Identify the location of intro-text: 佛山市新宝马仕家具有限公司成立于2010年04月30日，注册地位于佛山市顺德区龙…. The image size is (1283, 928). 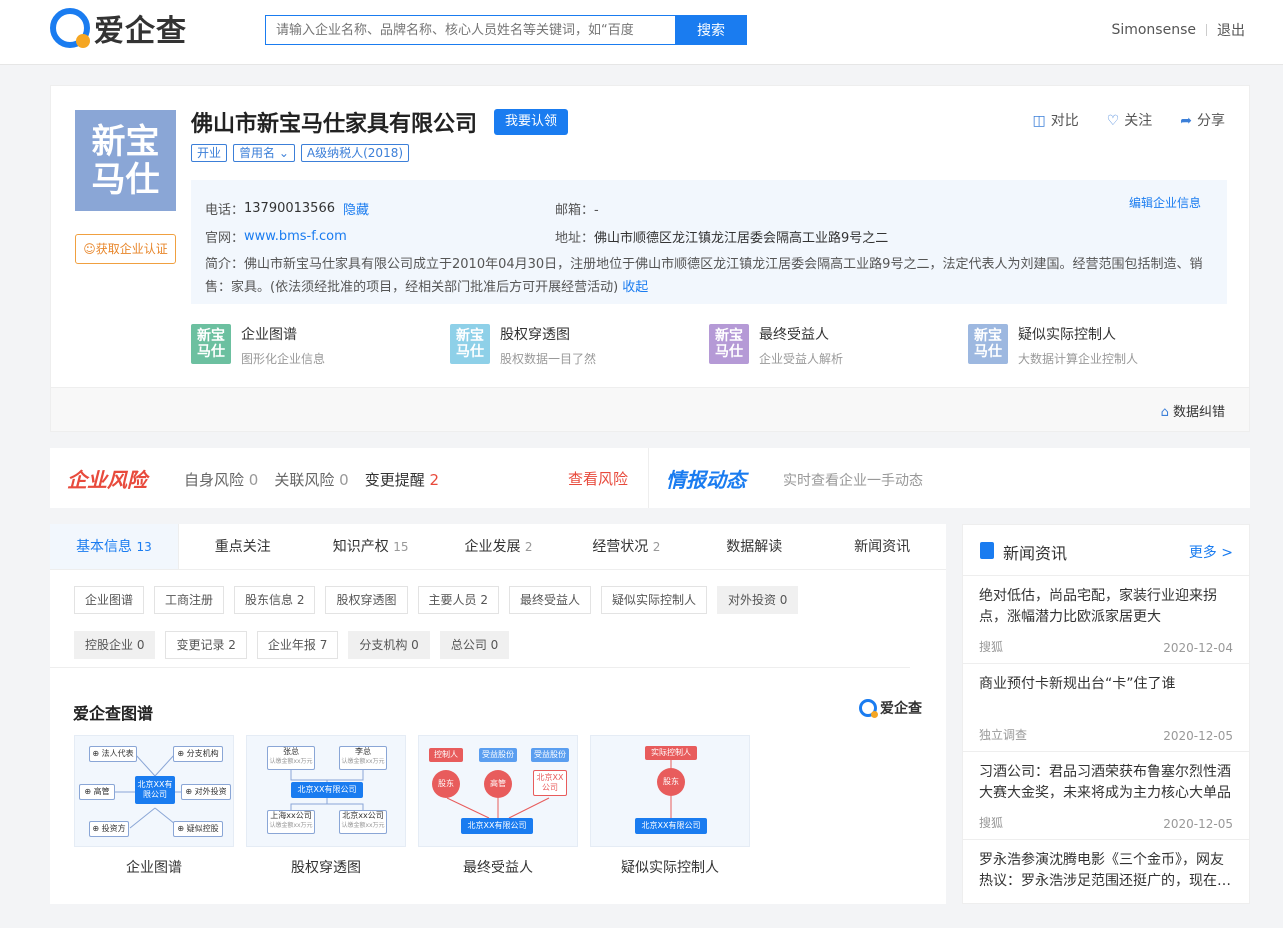
(704, 276).